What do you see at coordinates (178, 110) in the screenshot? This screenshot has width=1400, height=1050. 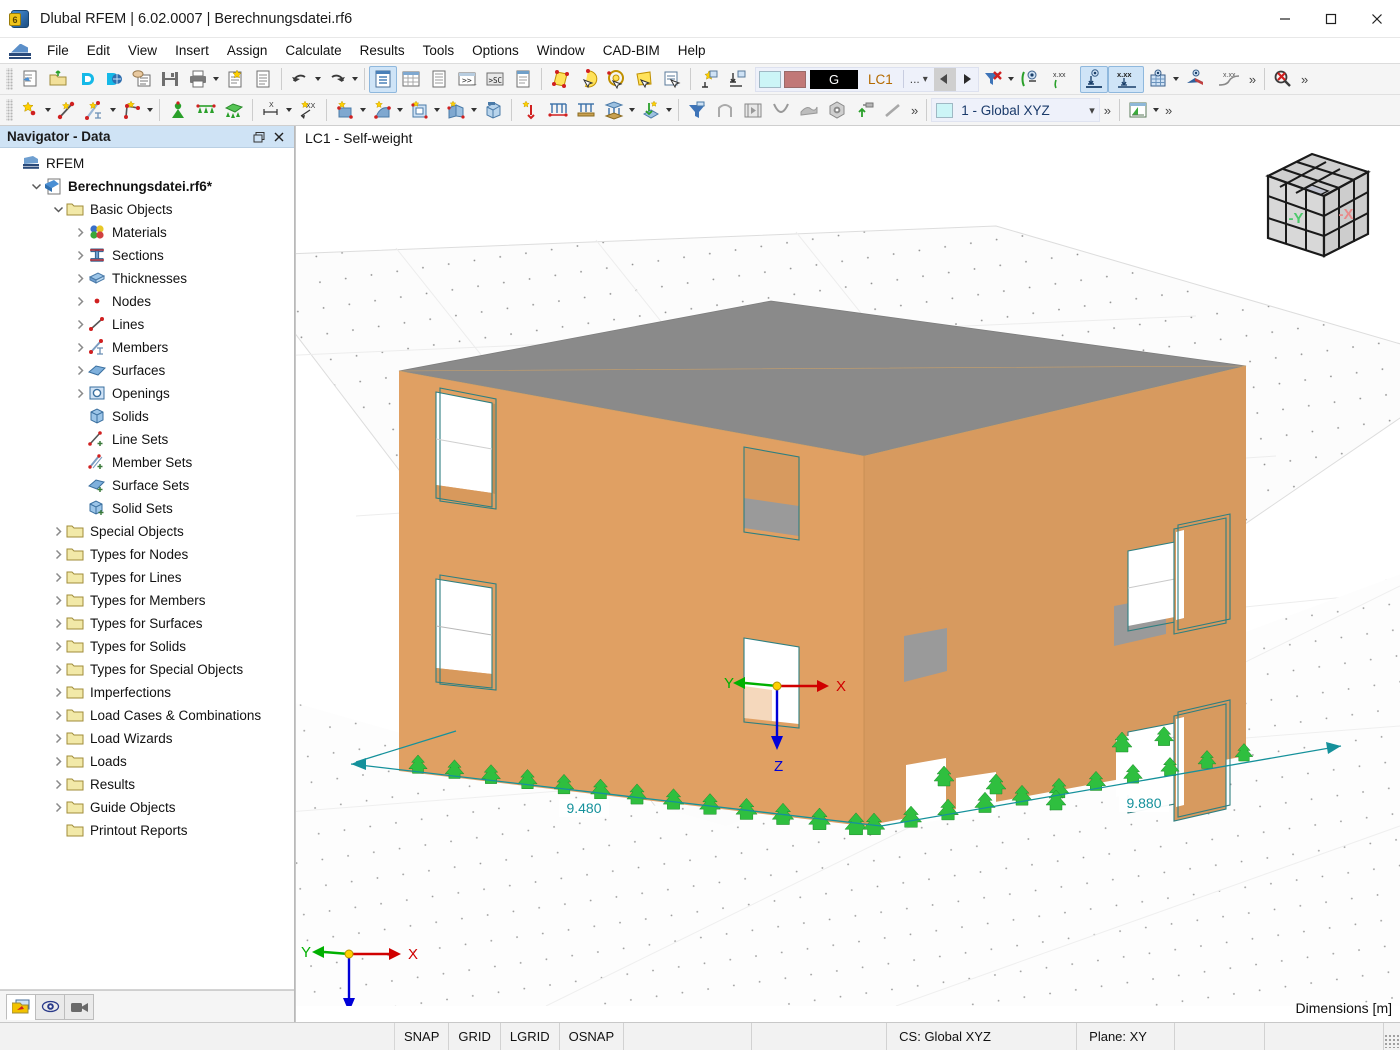 I see `nodal-support-icon` at bounding box center [178, 110].